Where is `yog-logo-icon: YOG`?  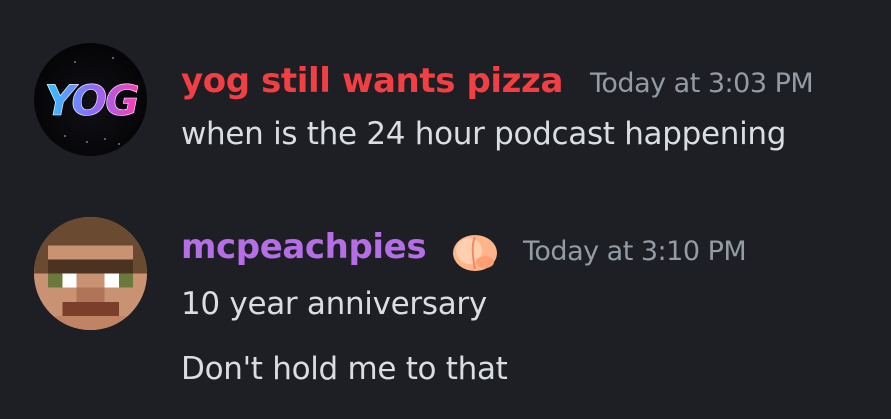
yog-logo-icon: YOG is located at coordinates (92, 101).